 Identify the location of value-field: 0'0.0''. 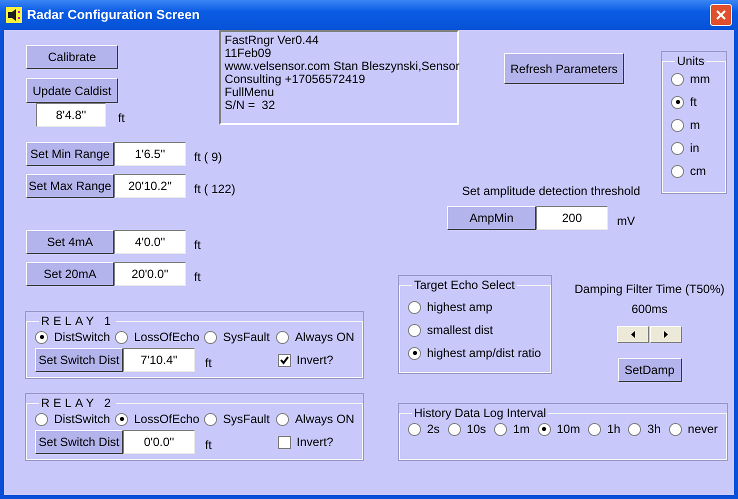
(159, 442).